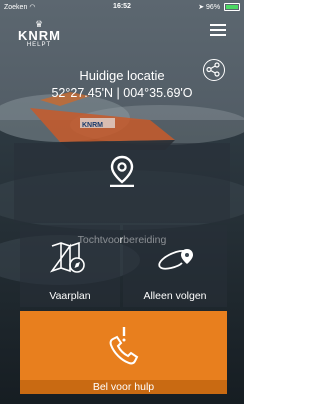 This screenshot has width=320, height=404. I want to click on battery-fill, so click(232, 7).